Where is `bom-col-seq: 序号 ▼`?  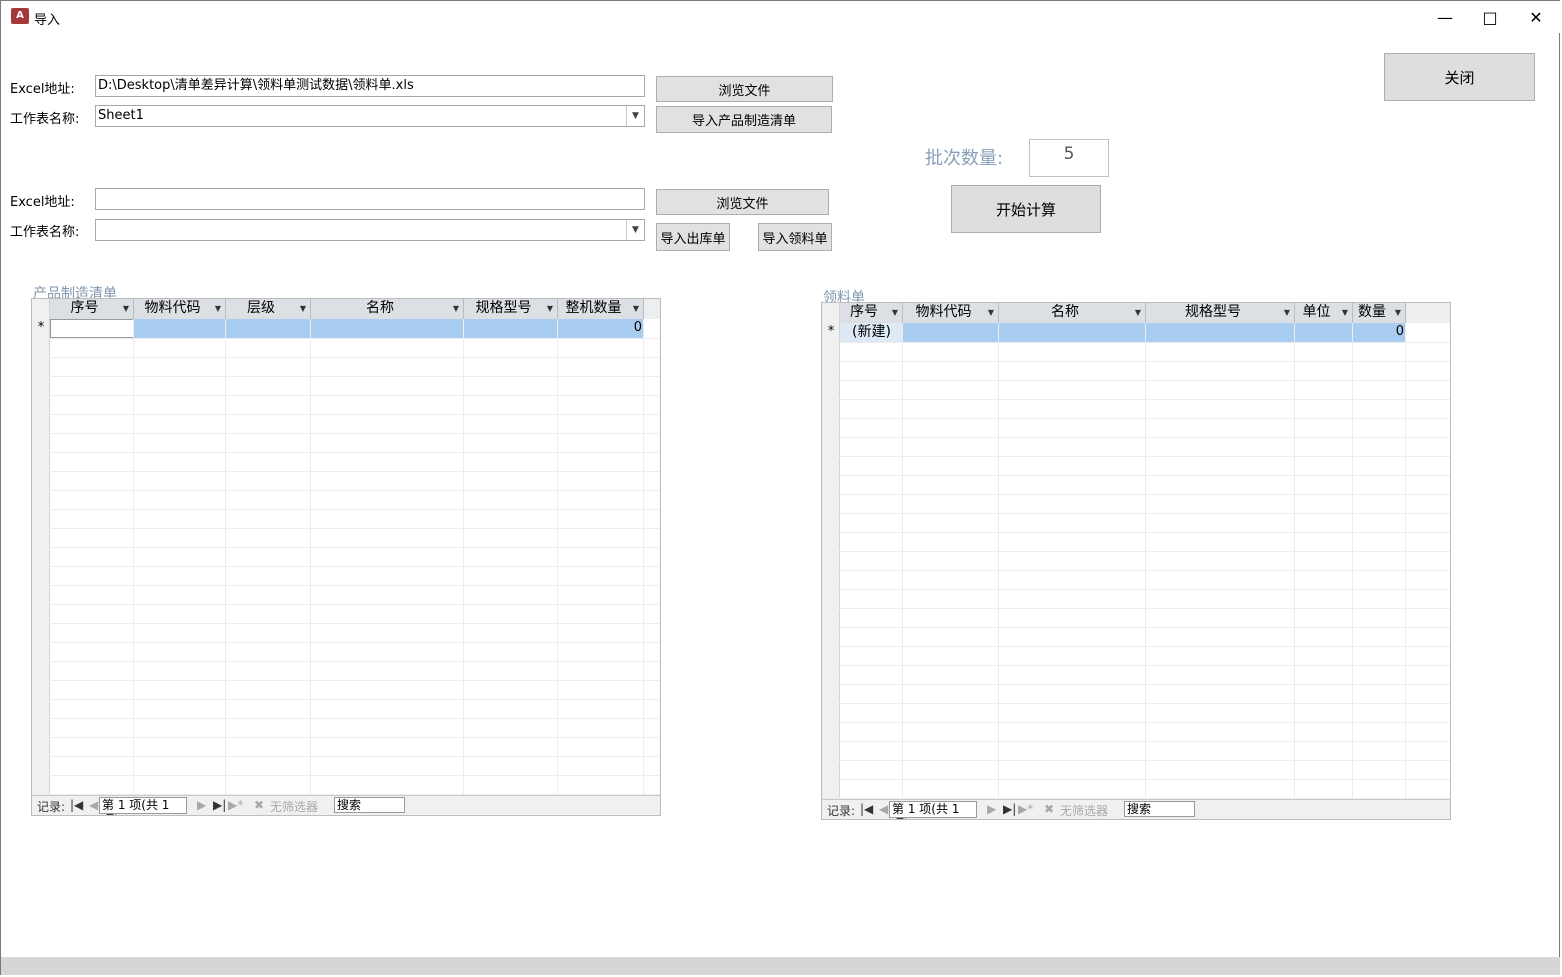
bom-col-seq: 序号 ▼ is located at coordinates (92, 309).